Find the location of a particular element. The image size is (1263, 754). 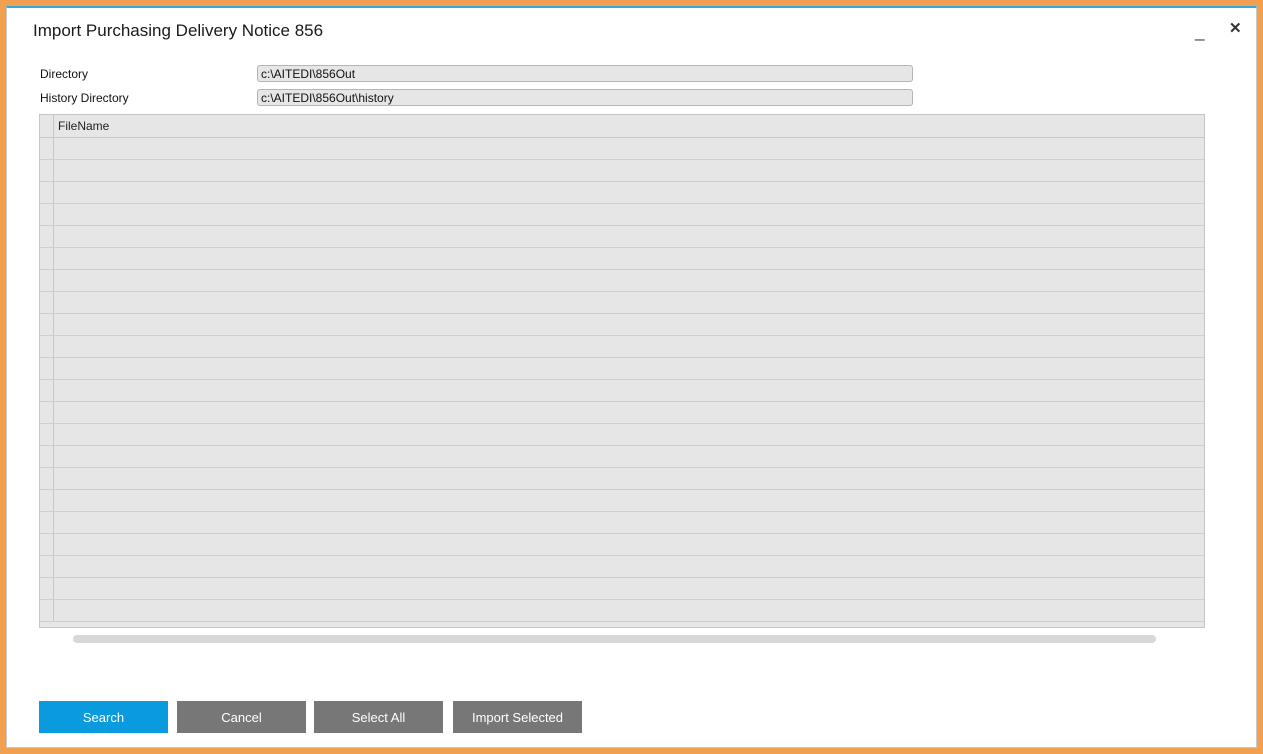

horizontal-scrollbar is located at coordinates (614, 639).